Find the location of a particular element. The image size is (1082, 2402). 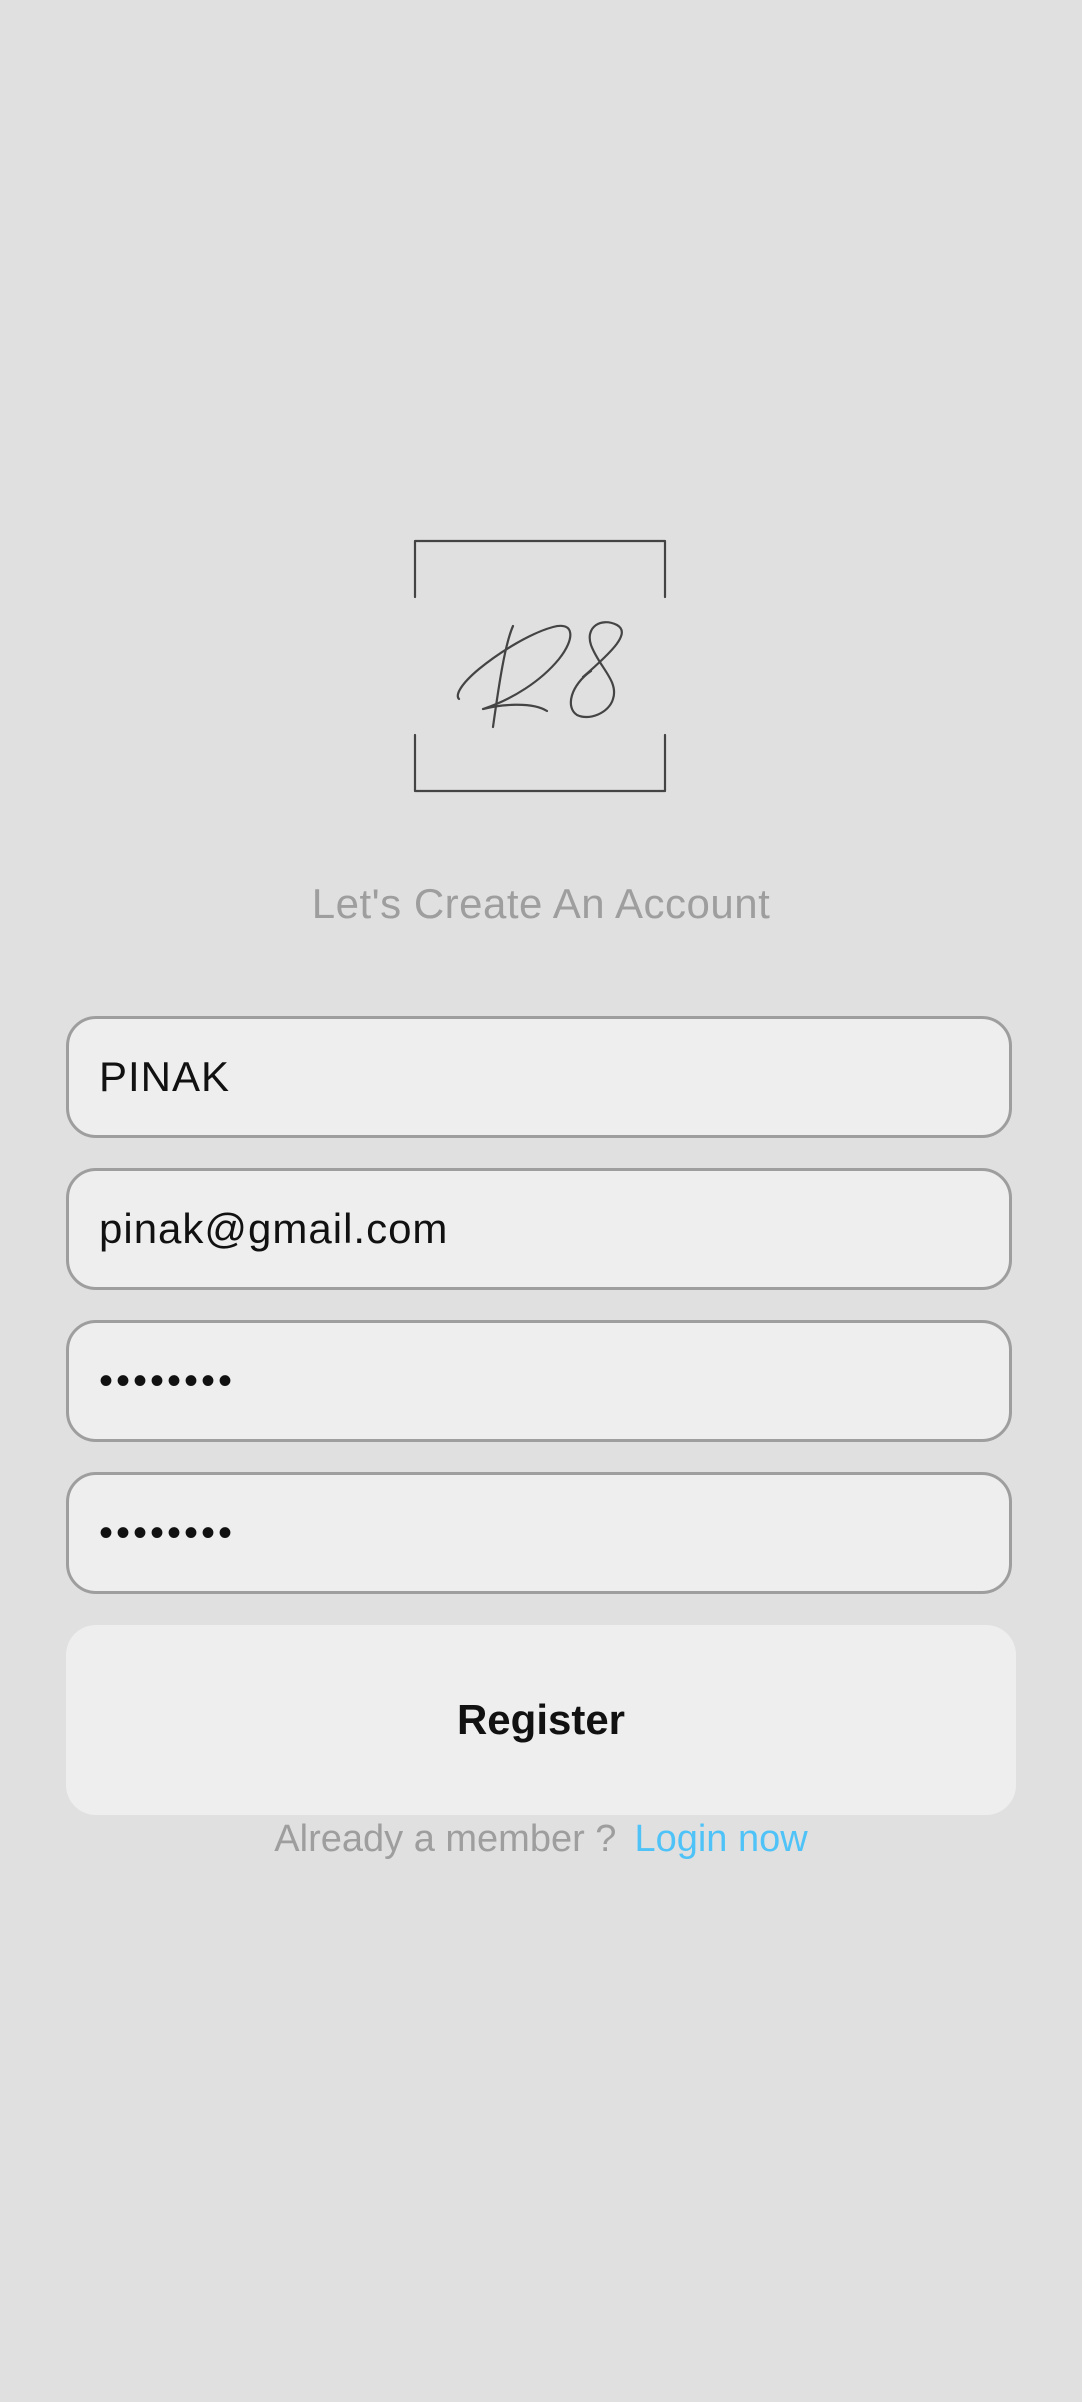

confirm-password-field is located at coordinates (539, 1533).